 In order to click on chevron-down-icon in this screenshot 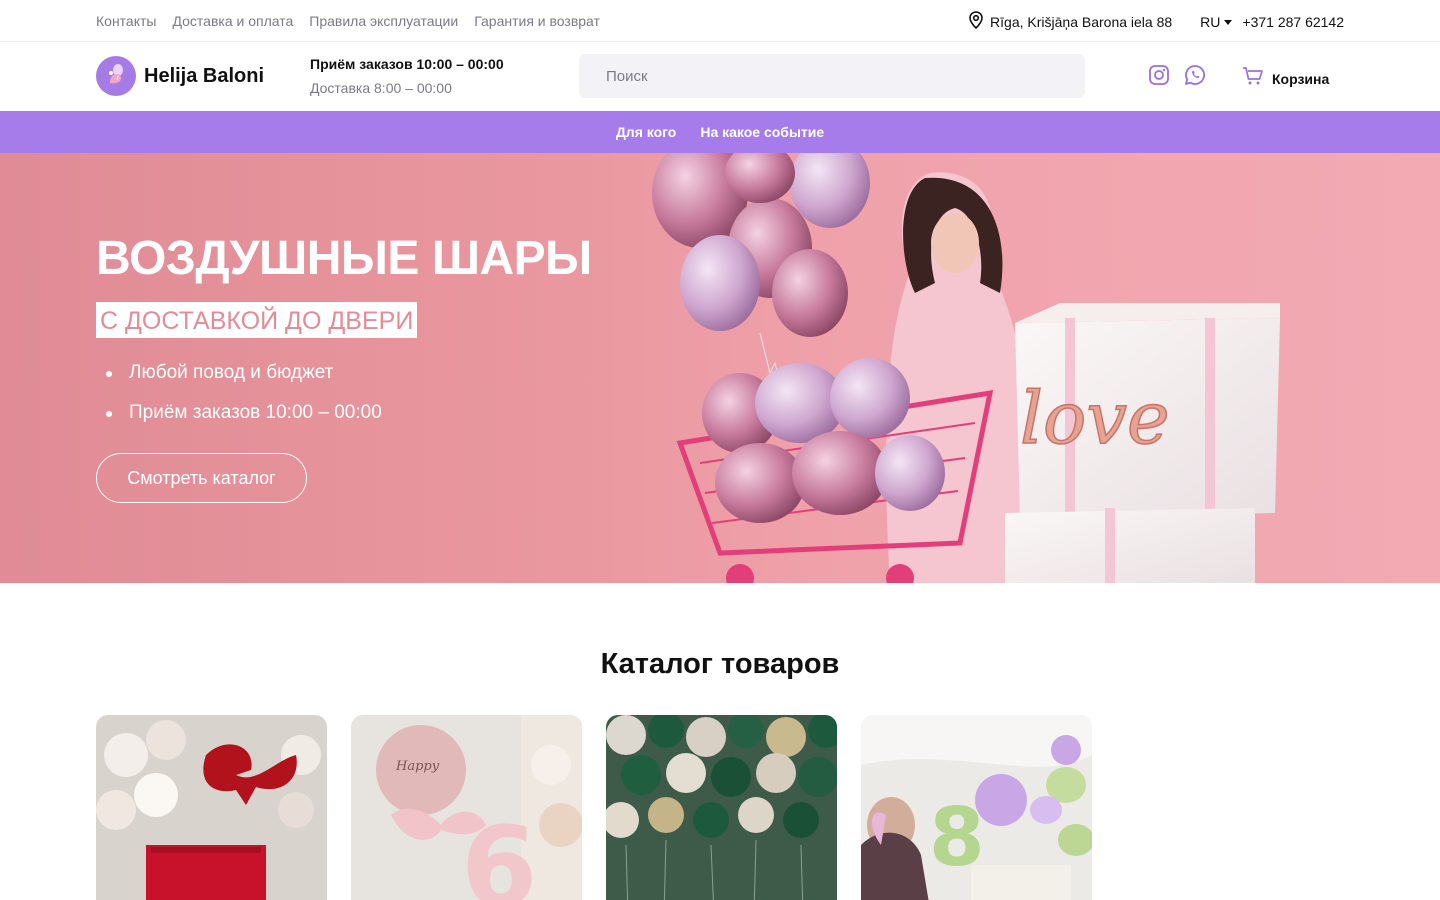, I will do `click(1228, 22)`.